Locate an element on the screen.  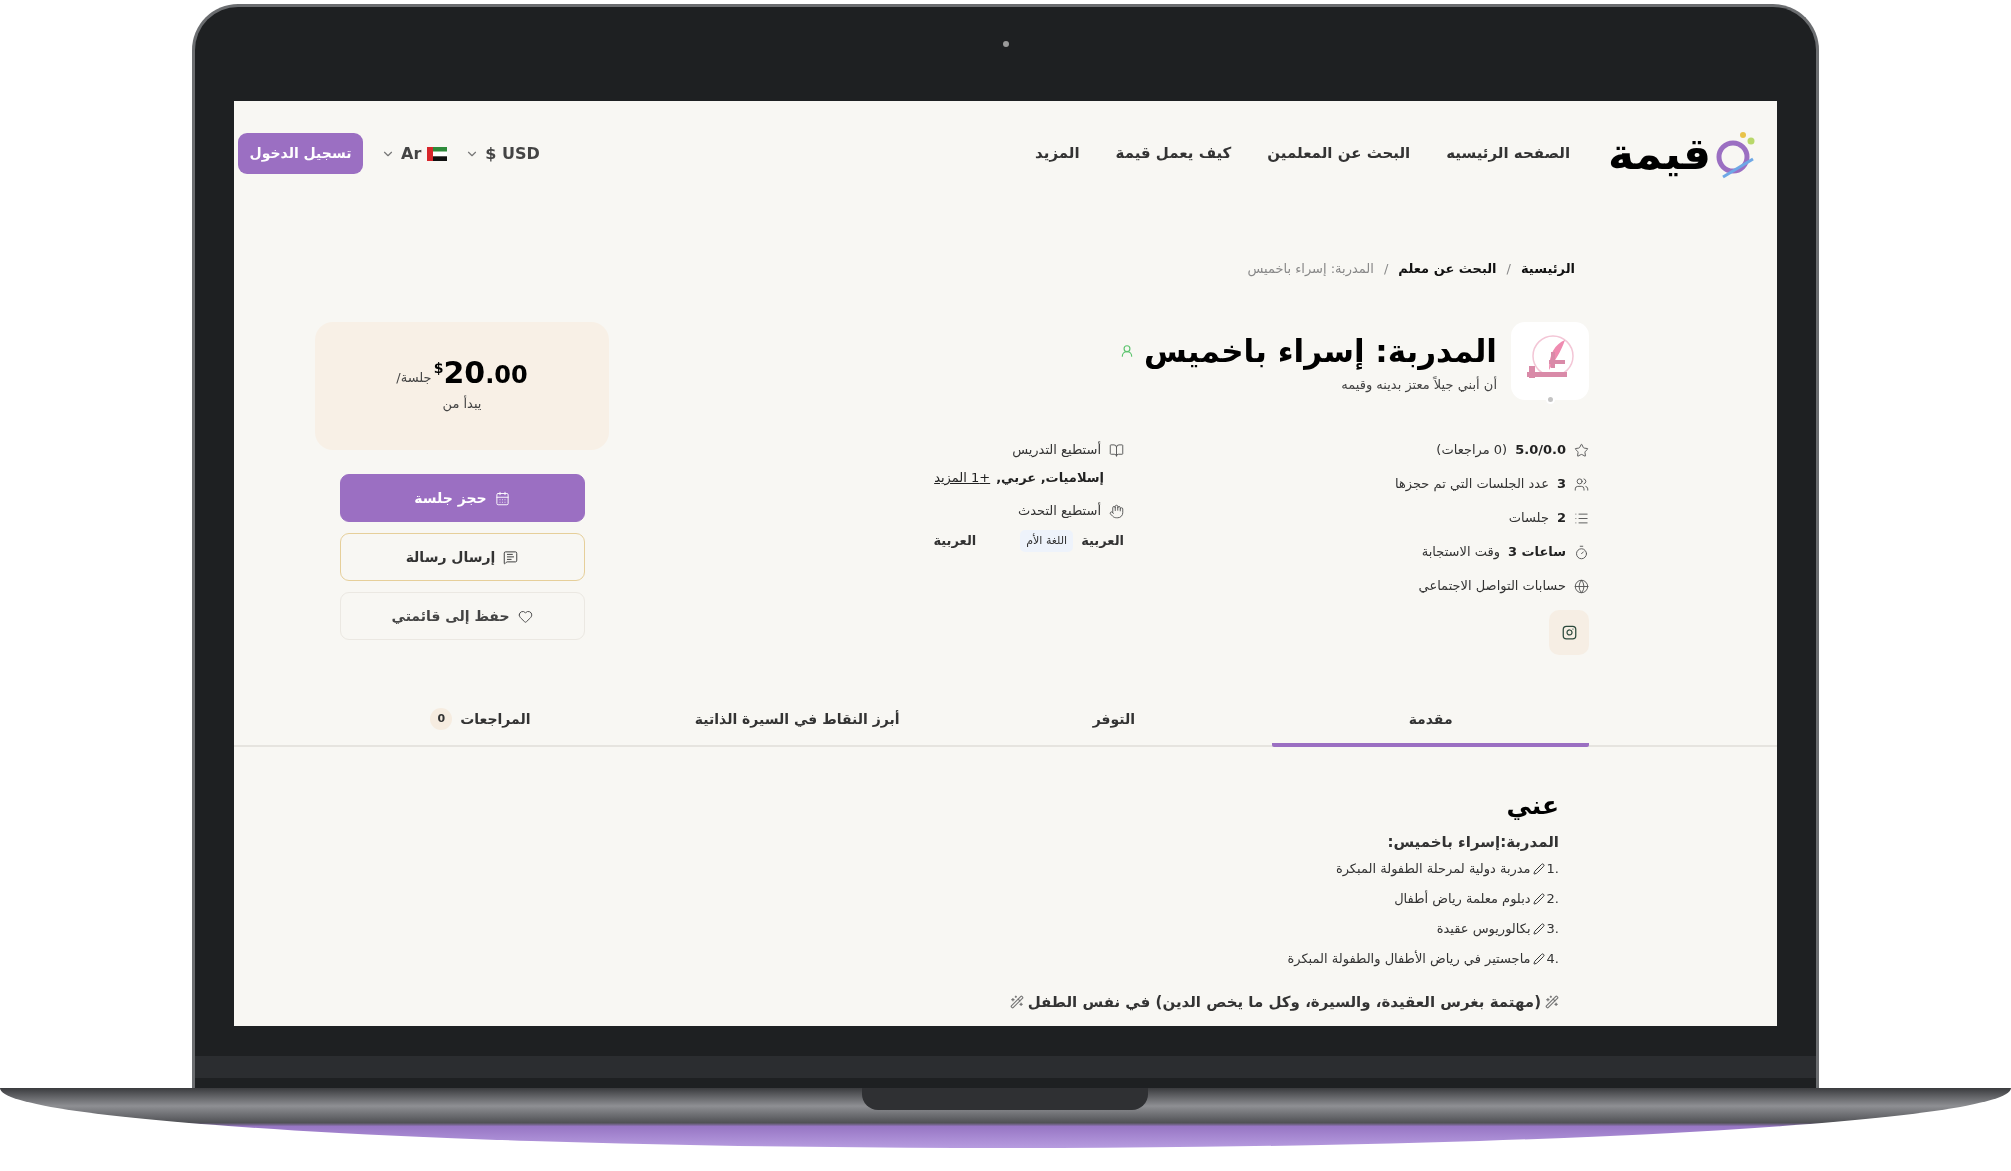
list-number: 2. is located at coordinates (1552, 899).